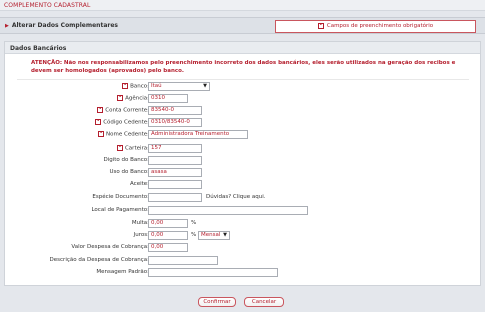 The width and height of the screenshot is (485, 312). What do you see at coordinates (175, 197) in the screenshot?
I see `especie-documento-input` at bounding box center [175, 197].